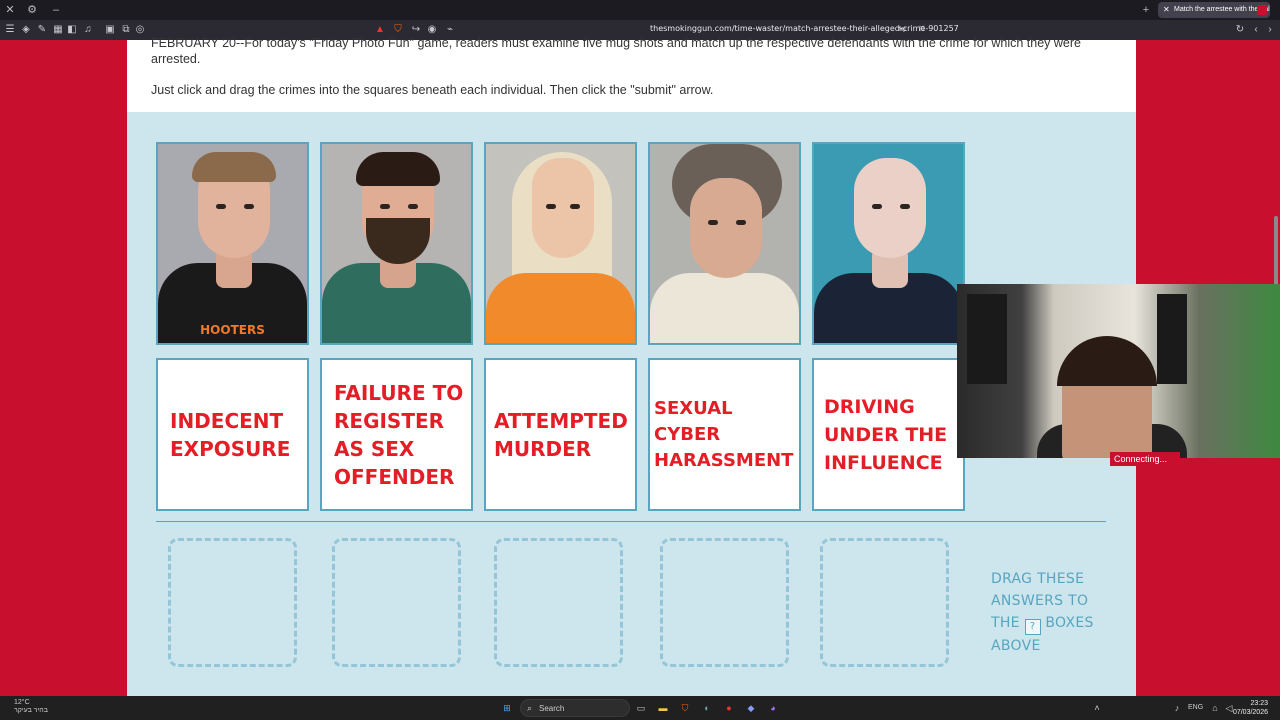 The image size is (1280, 720). What do you see at coordinates (1250, 712) in the screenshot?
I see `clock-date: 07/03/2026` at bounding box center [1250, 712].